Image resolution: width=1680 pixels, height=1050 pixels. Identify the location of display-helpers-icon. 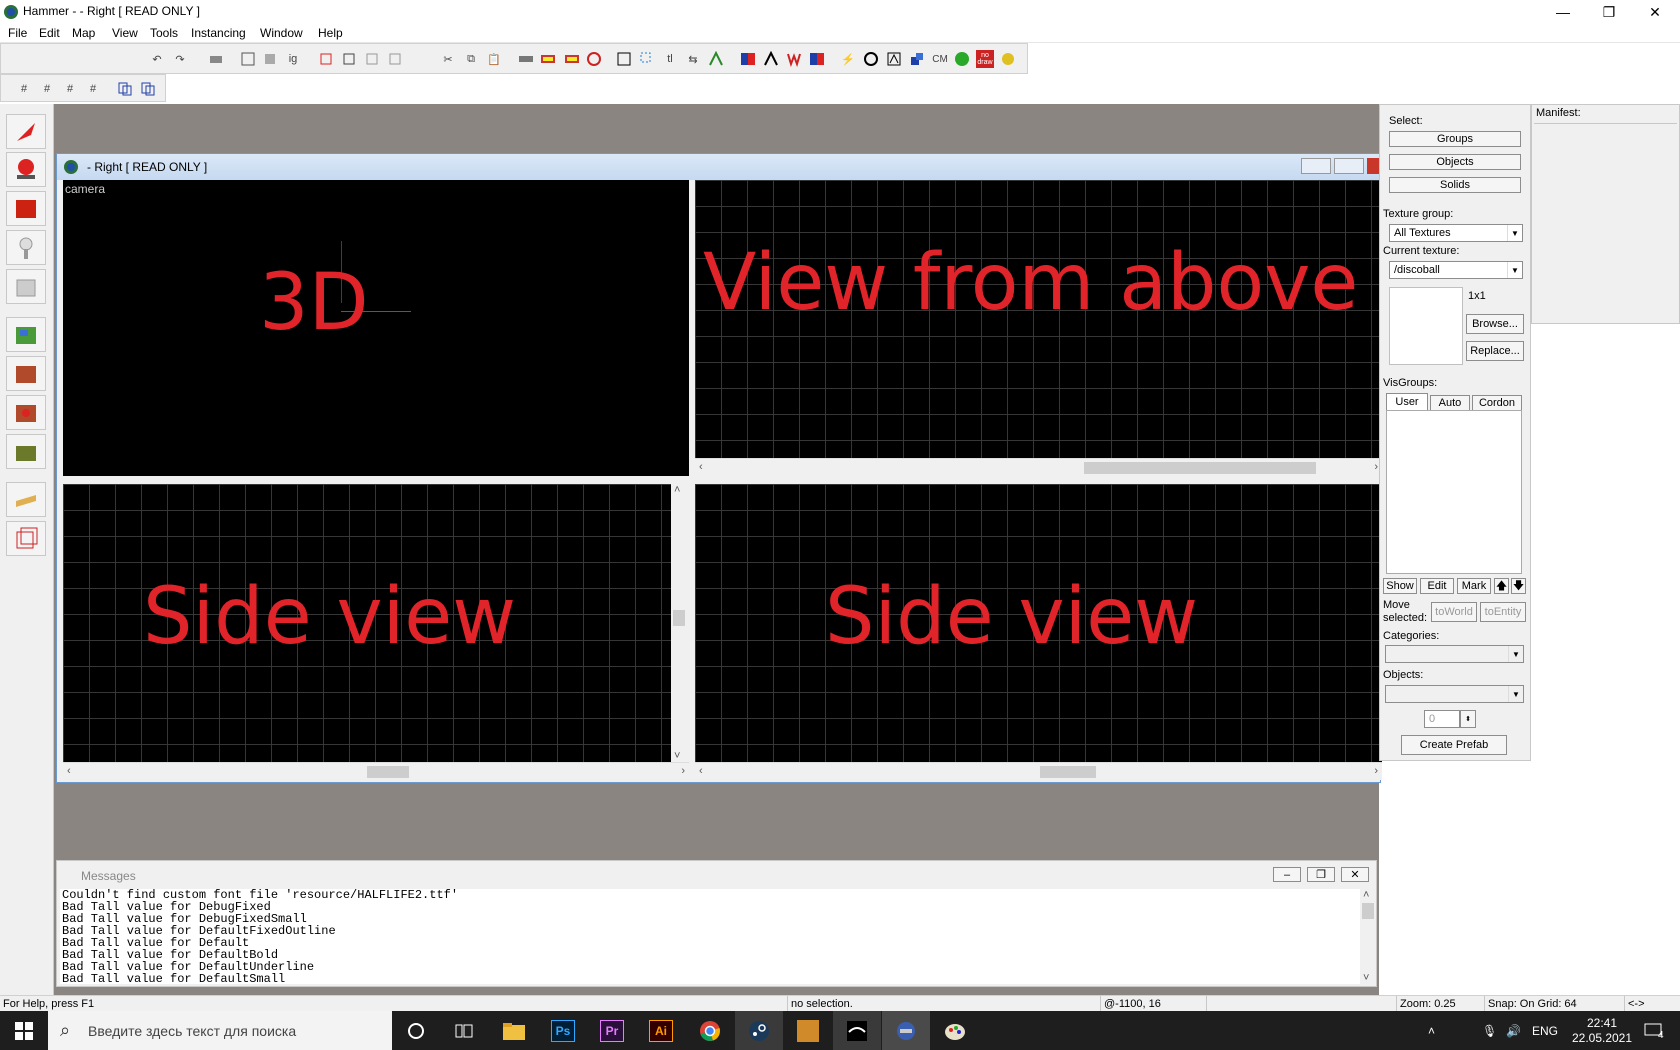
(771, 59).